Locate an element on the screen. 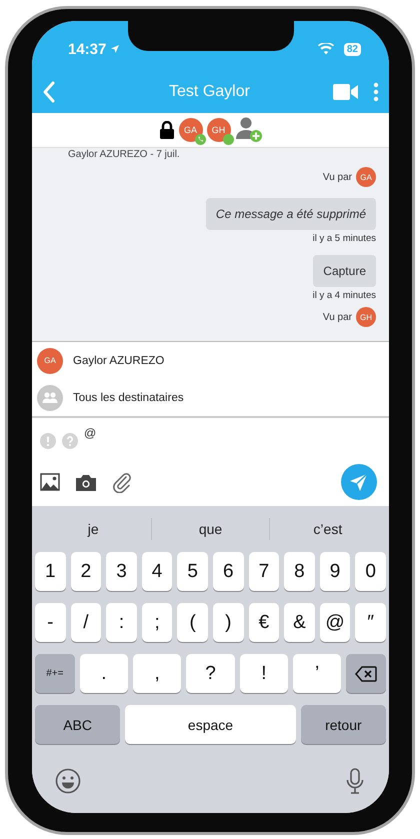 The image size is (420, 839). symbols-key: #+= is located at coordinates (55, 673).